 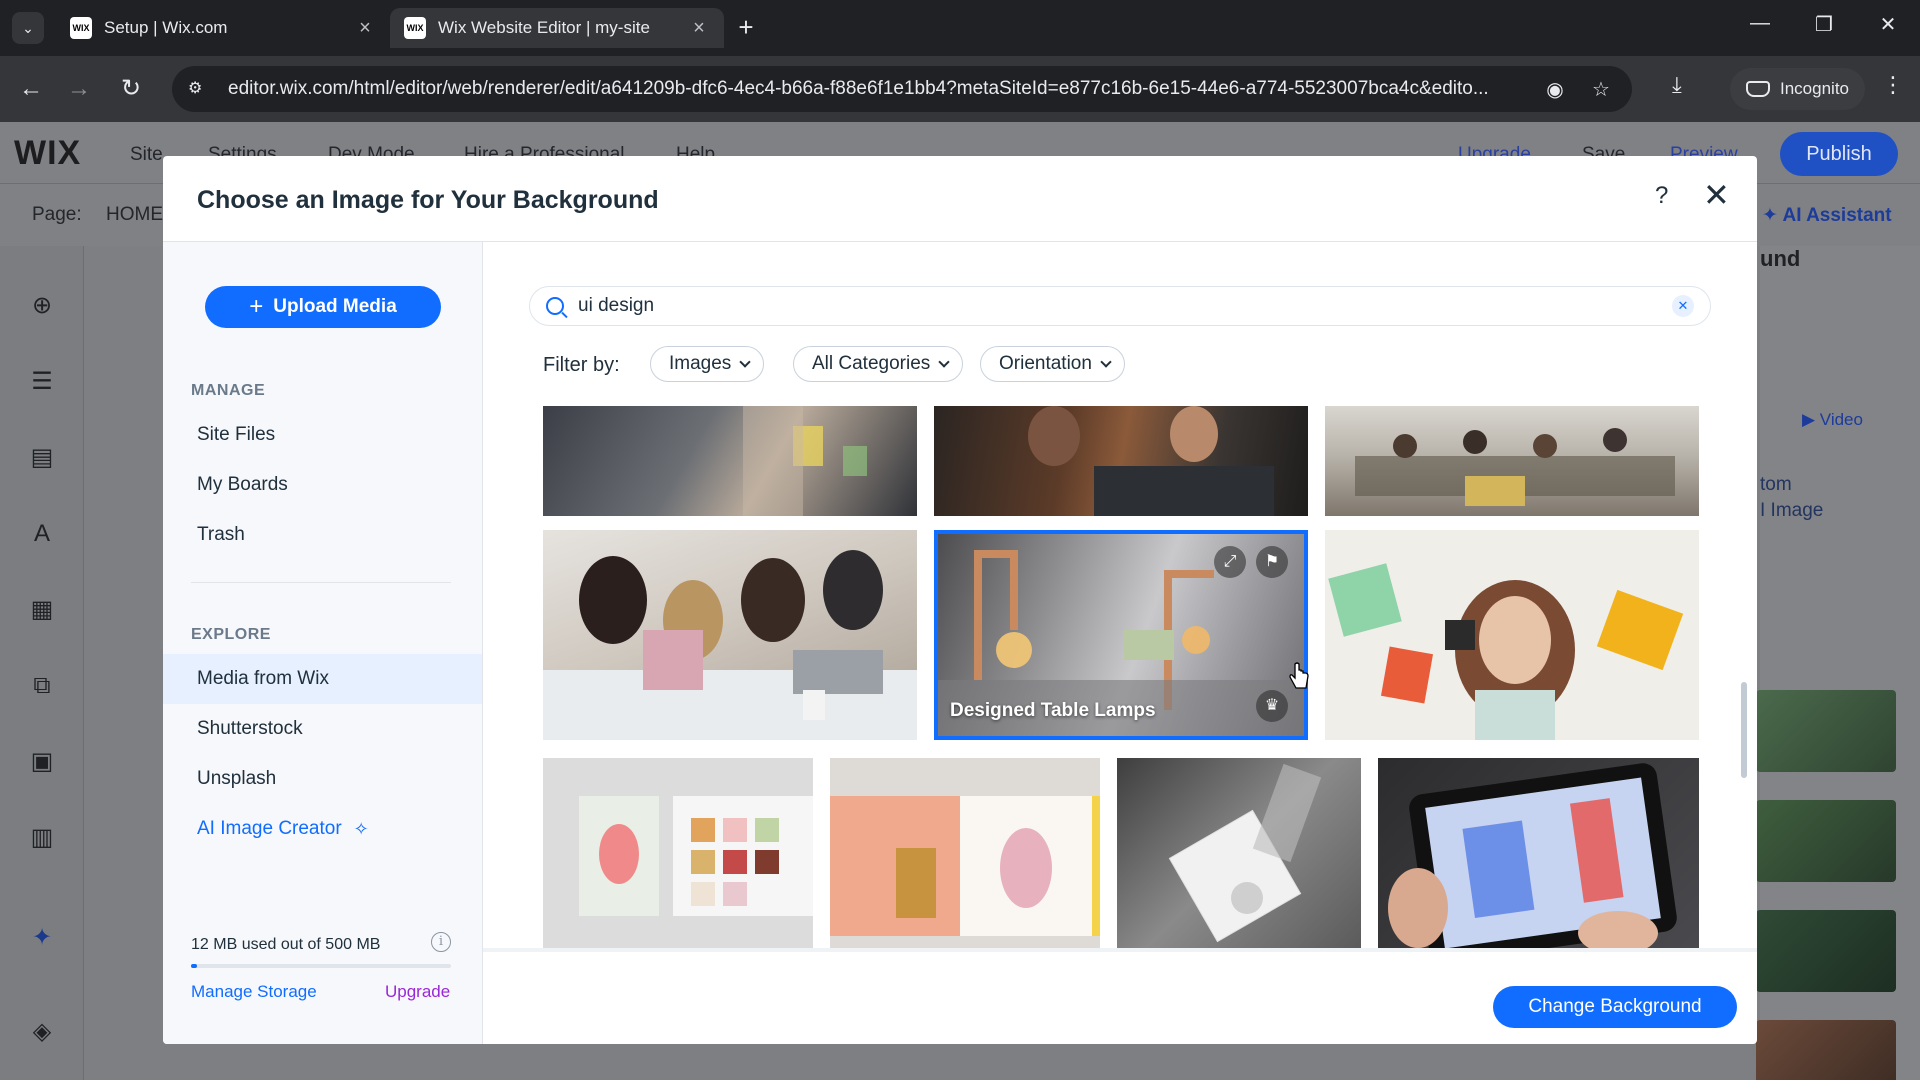 What do you see at coordinates (1888, 24) in the screenshot?
I see `close-window-icon: ✕` at bounding box center [1888, 24].